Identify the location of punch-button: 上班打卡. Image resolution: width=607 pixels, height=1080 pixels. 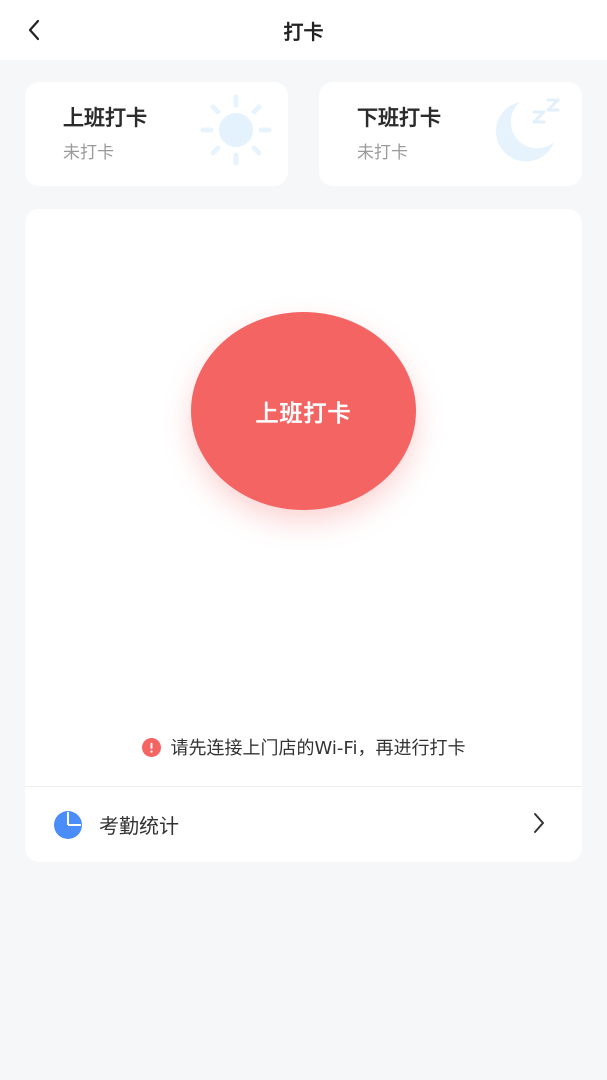
(303, 411).